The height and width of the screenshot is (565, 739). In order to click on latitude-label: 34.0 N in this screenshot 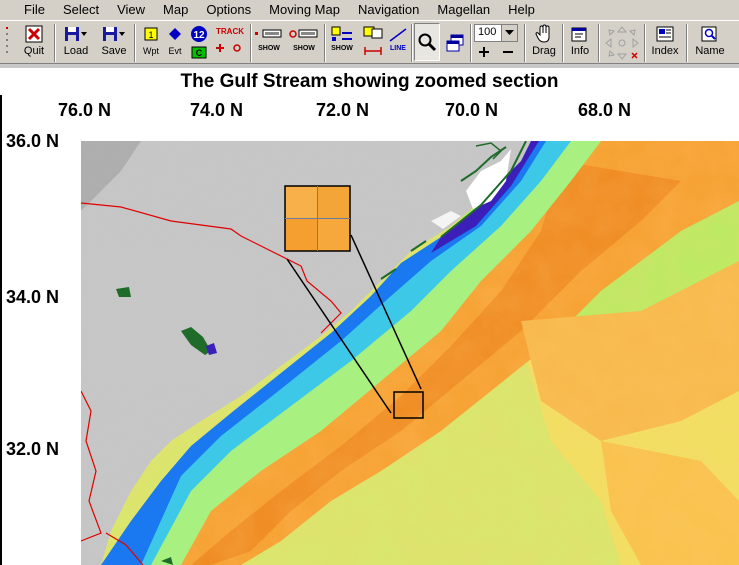, I will do `click(33, 297)`.